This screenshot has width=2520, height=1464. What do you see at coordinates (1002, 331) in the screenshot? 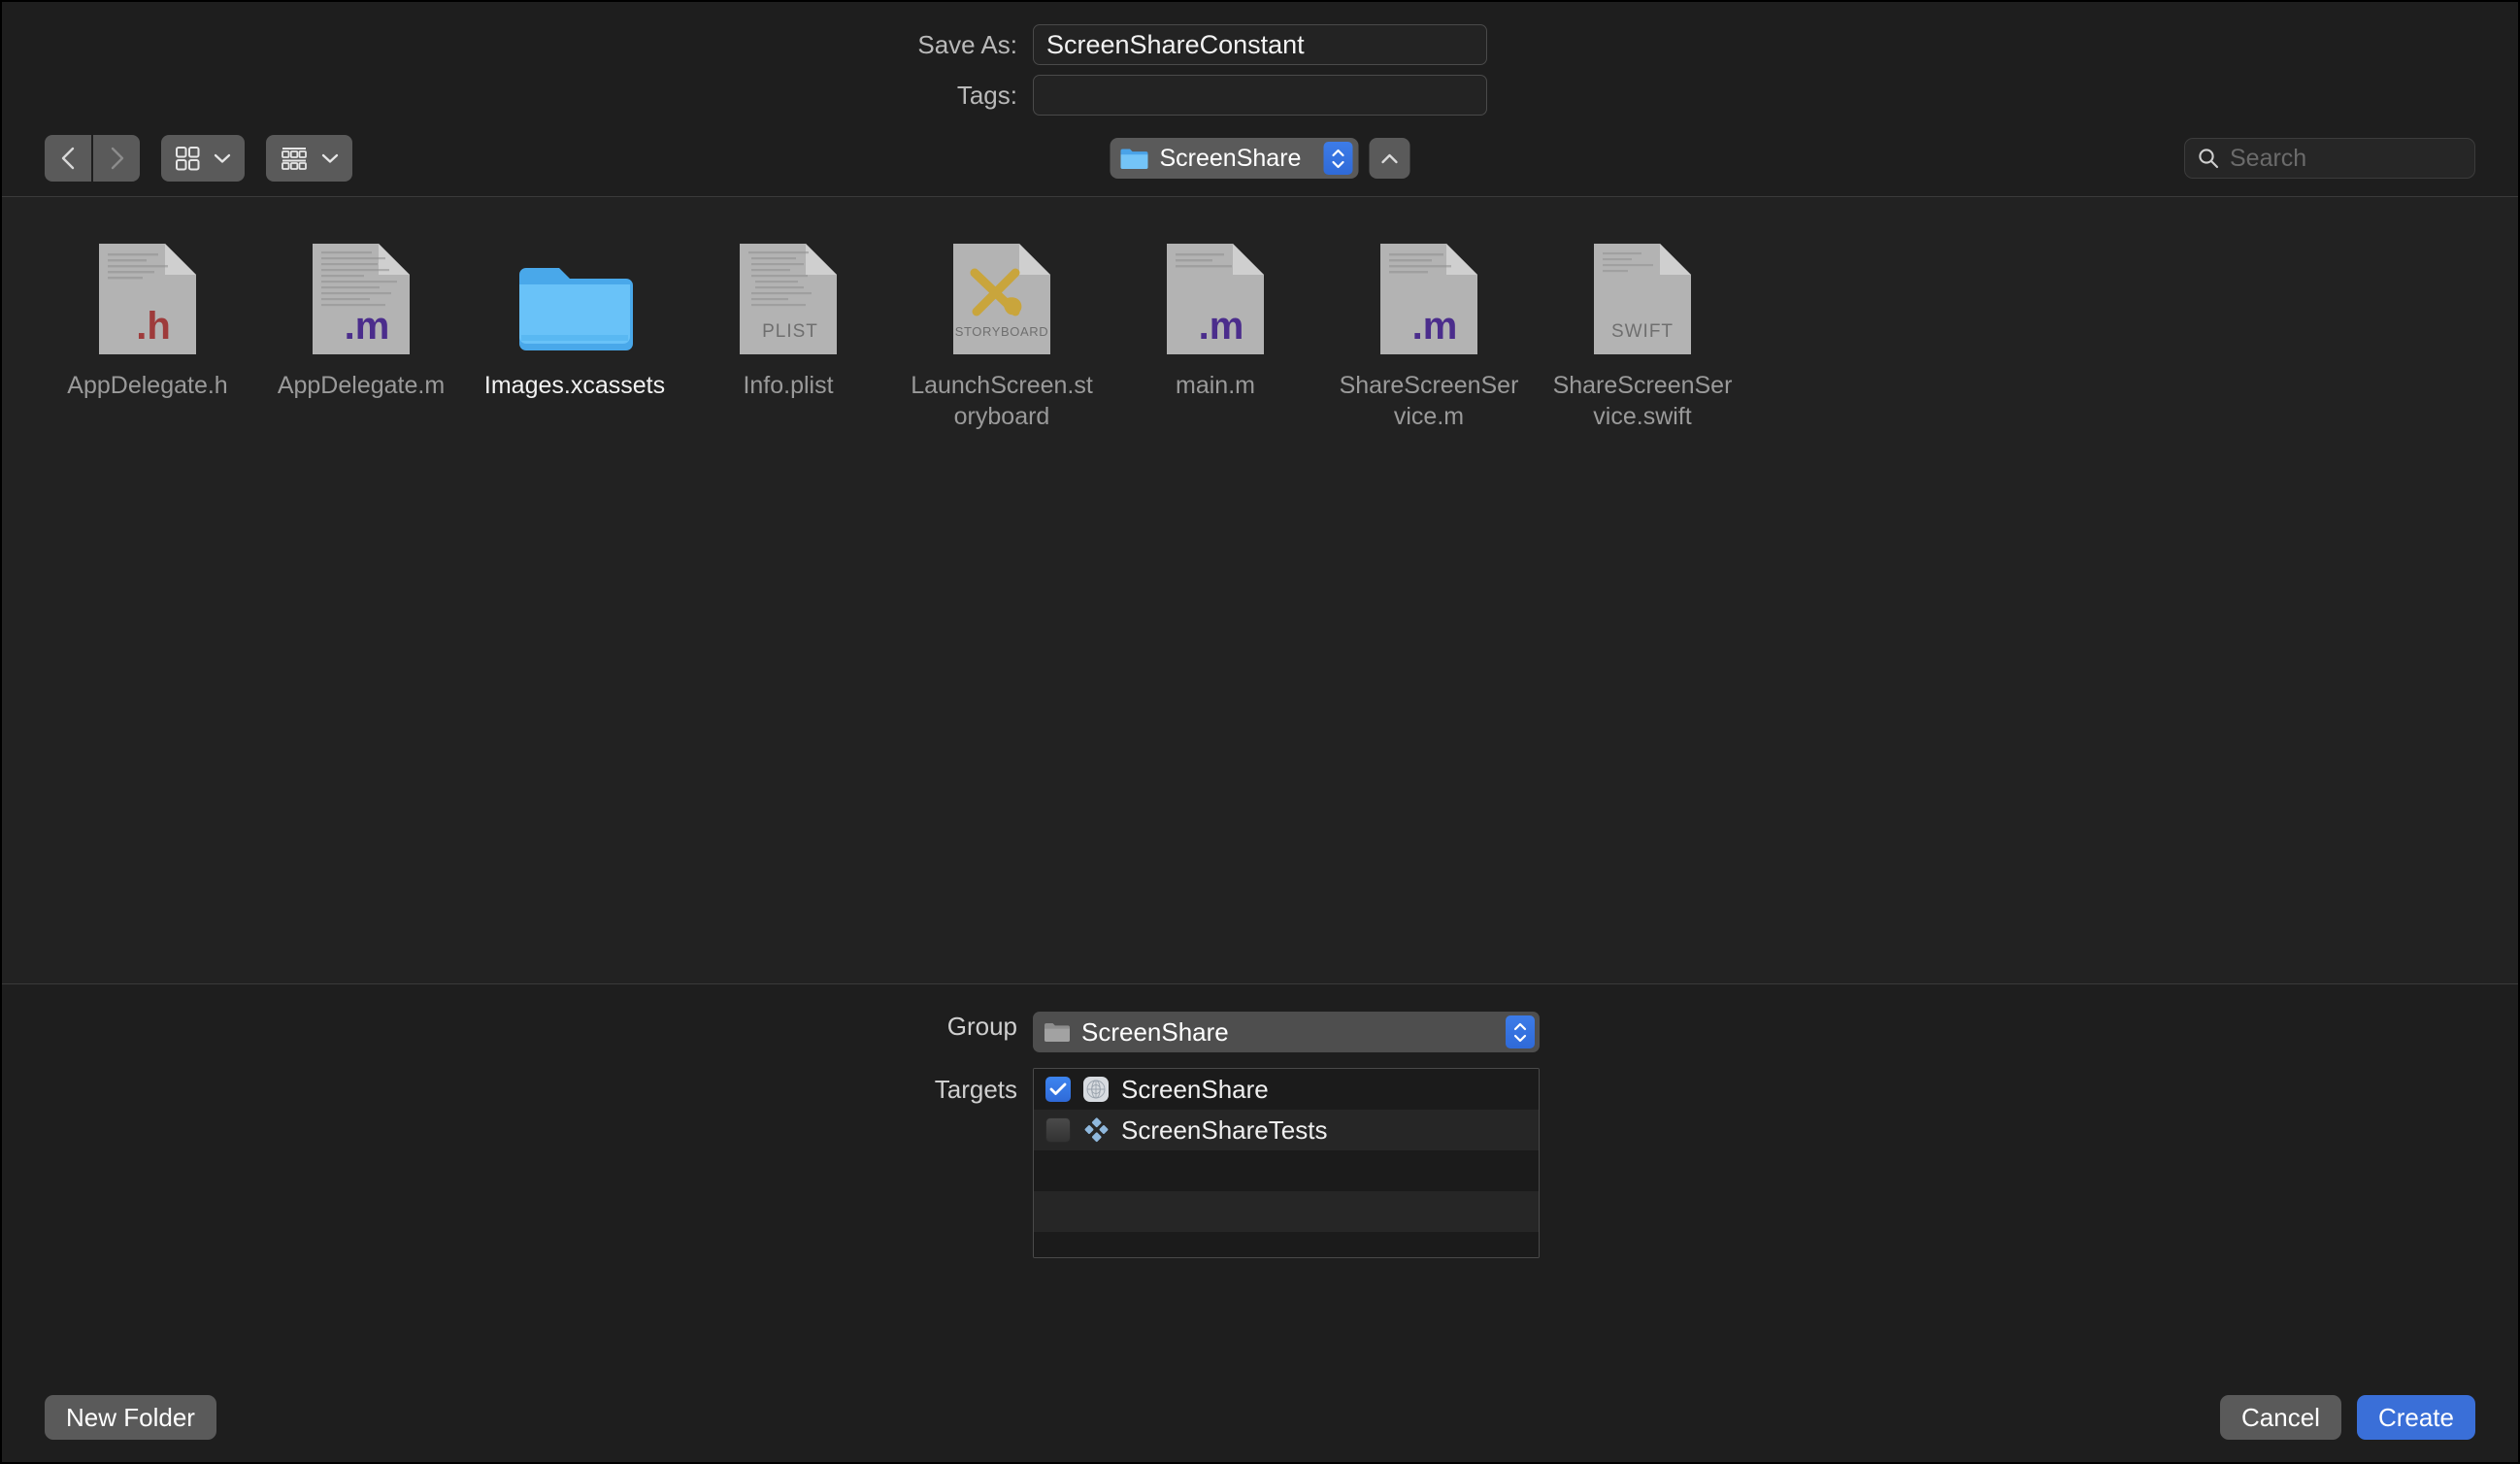
I see `svg-text: STORYBOARD` at bounding box center [1002, 331].